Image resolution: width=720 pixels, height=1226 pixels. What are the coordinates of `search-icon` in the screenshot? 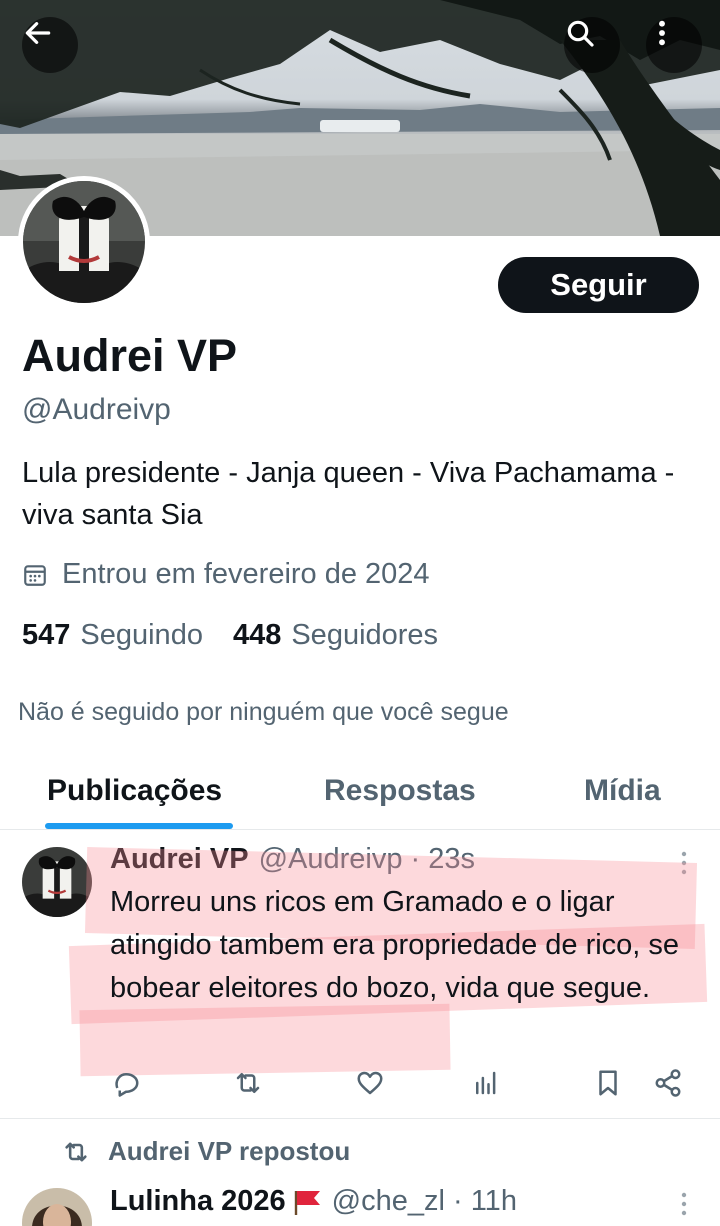 It's located at (580, 33).